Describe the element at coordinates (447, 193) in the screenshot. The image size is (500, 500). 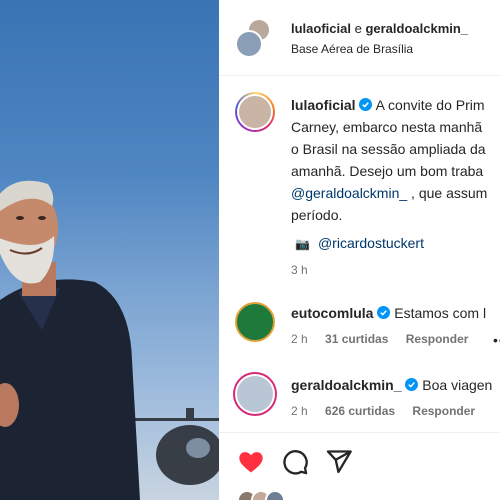
I see `caption-line: , que assum` at that location.